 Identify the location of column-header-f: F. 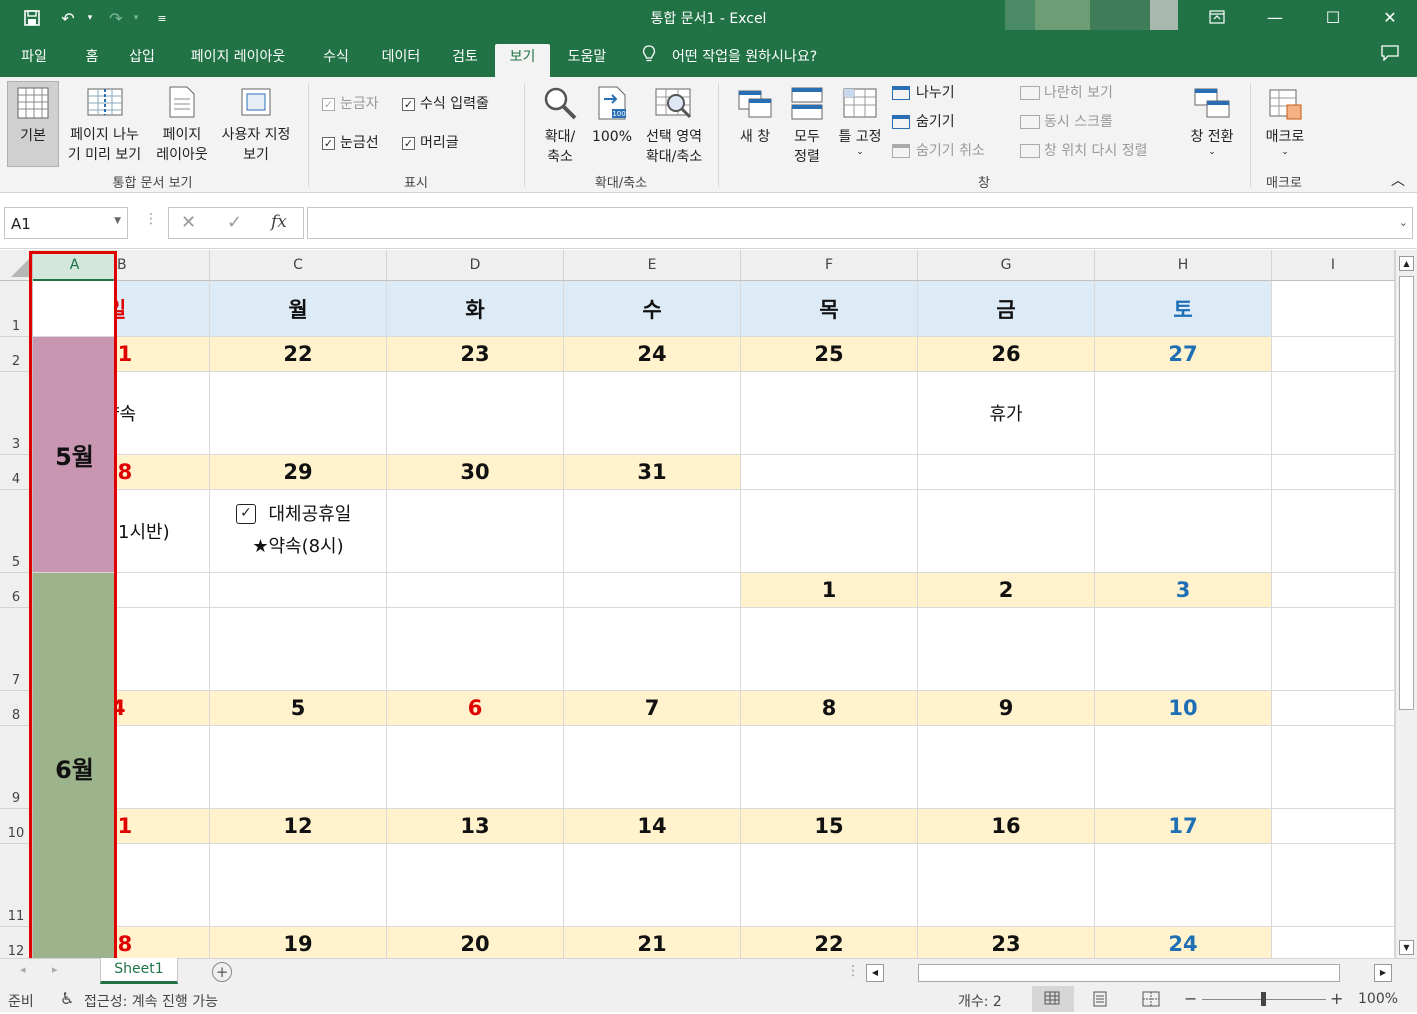
(829, 265).